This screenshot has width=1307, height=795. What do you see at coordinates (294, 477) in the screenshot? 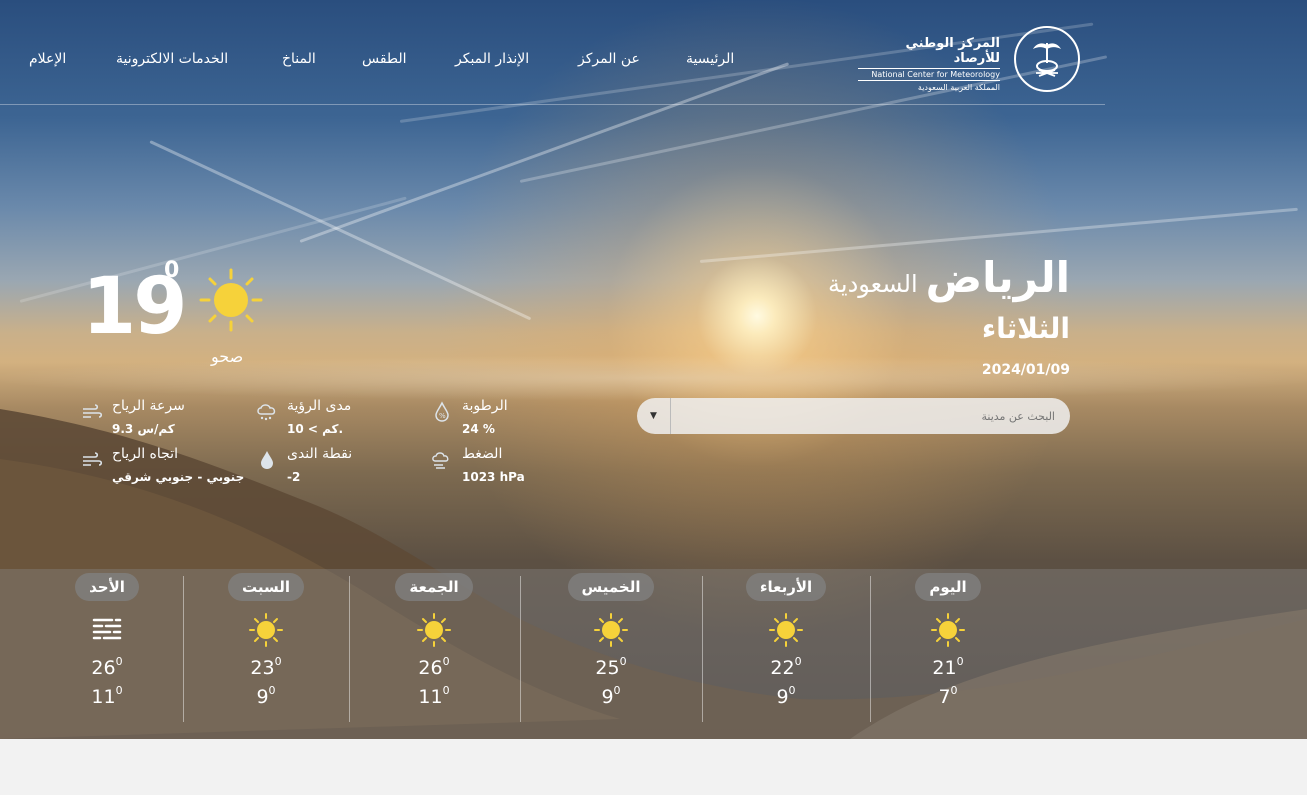
I see `dew-point-value: -2` at bounding box center [294, 477].